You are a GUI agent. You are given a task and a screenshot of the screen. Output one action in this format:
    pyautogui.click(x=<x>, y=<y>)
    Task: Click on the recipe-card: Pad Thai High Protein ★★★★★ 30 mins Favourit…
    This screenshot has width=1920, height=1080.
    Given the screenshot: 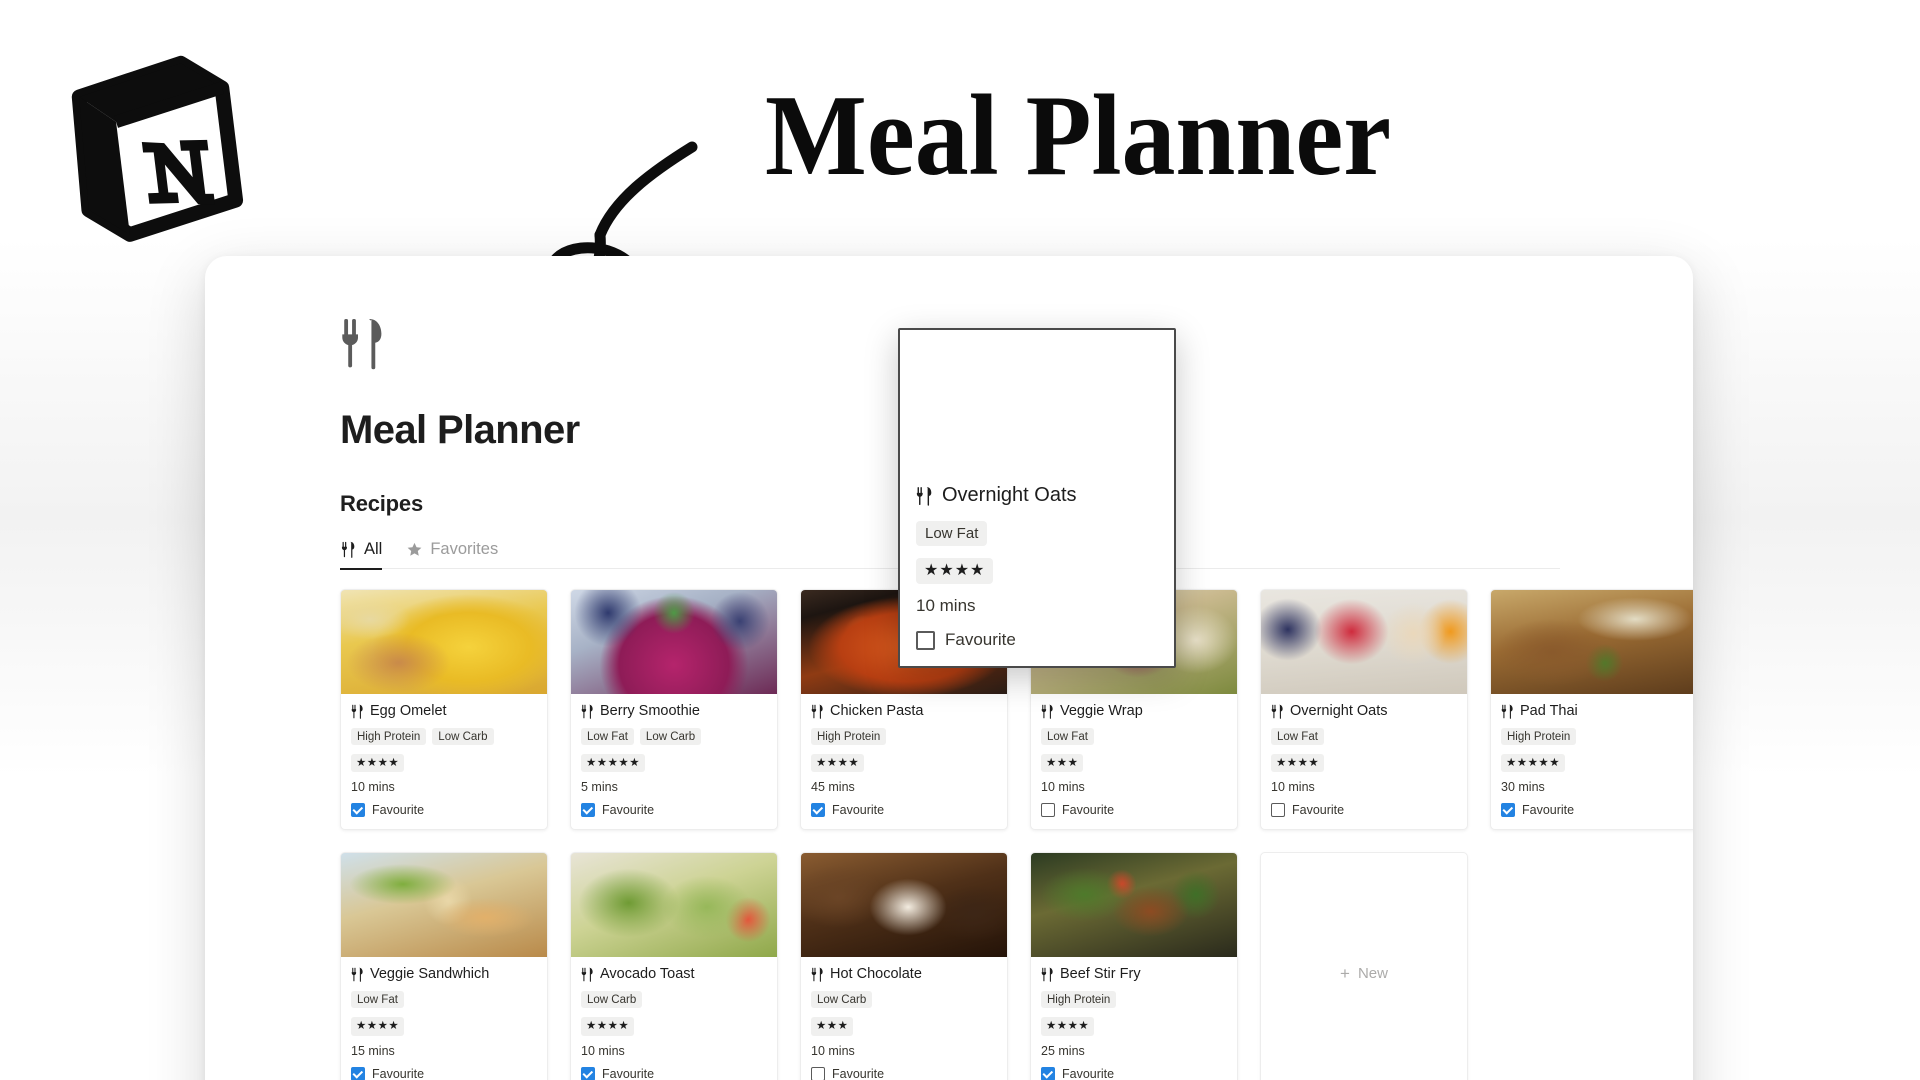 What is the action you would take?
    pyautogui.click(x=1591, y=710)
    